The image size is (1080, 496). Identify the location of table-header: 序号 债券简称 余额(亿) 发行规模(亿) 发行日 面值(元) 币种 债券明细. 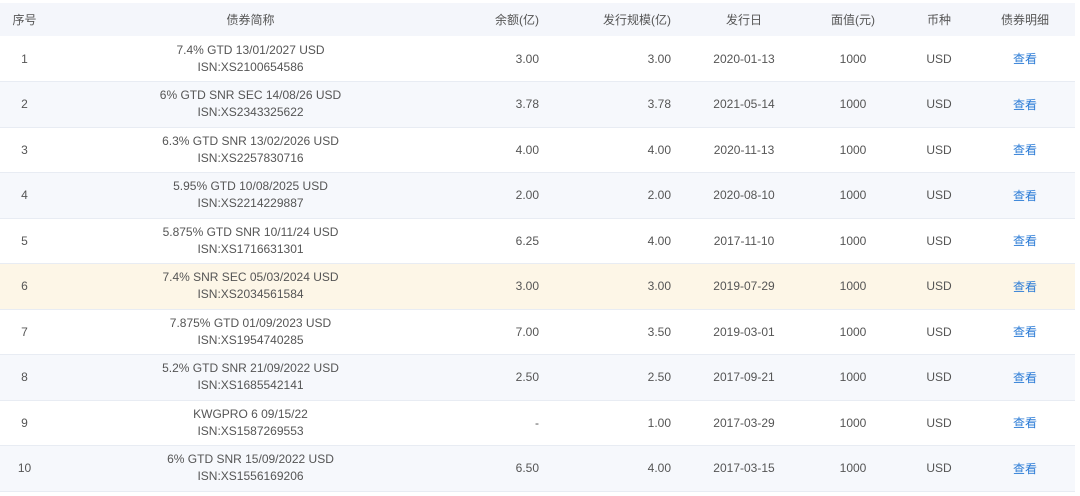
(537, 19).